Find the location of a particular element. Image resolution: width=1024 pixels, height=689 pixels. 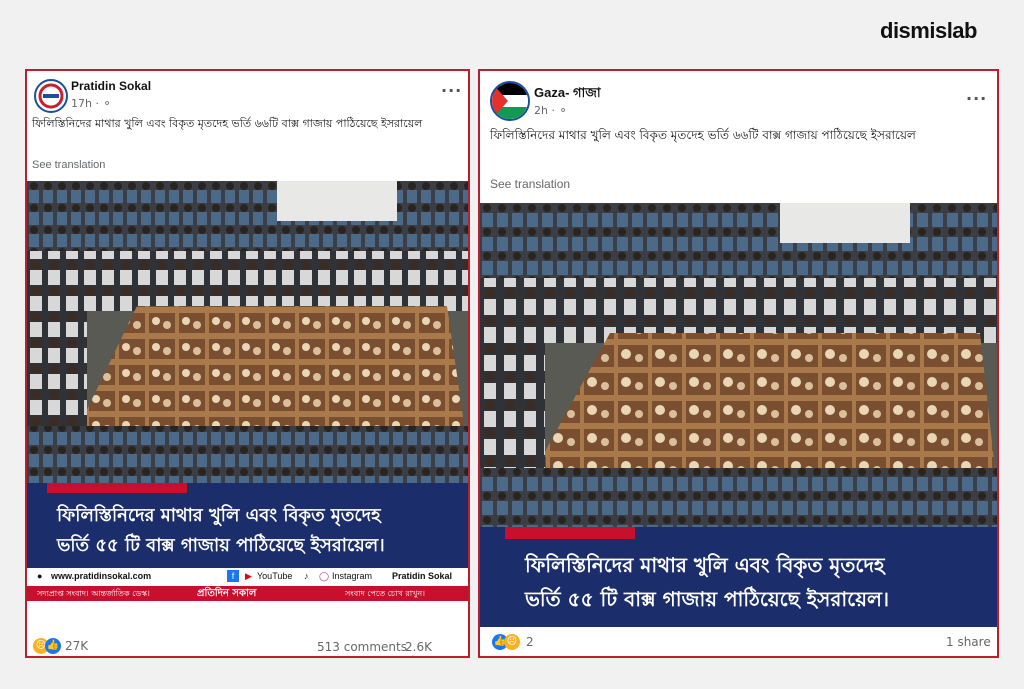

page-name: Pratidin Sokal is located at coordinates (111, 86).